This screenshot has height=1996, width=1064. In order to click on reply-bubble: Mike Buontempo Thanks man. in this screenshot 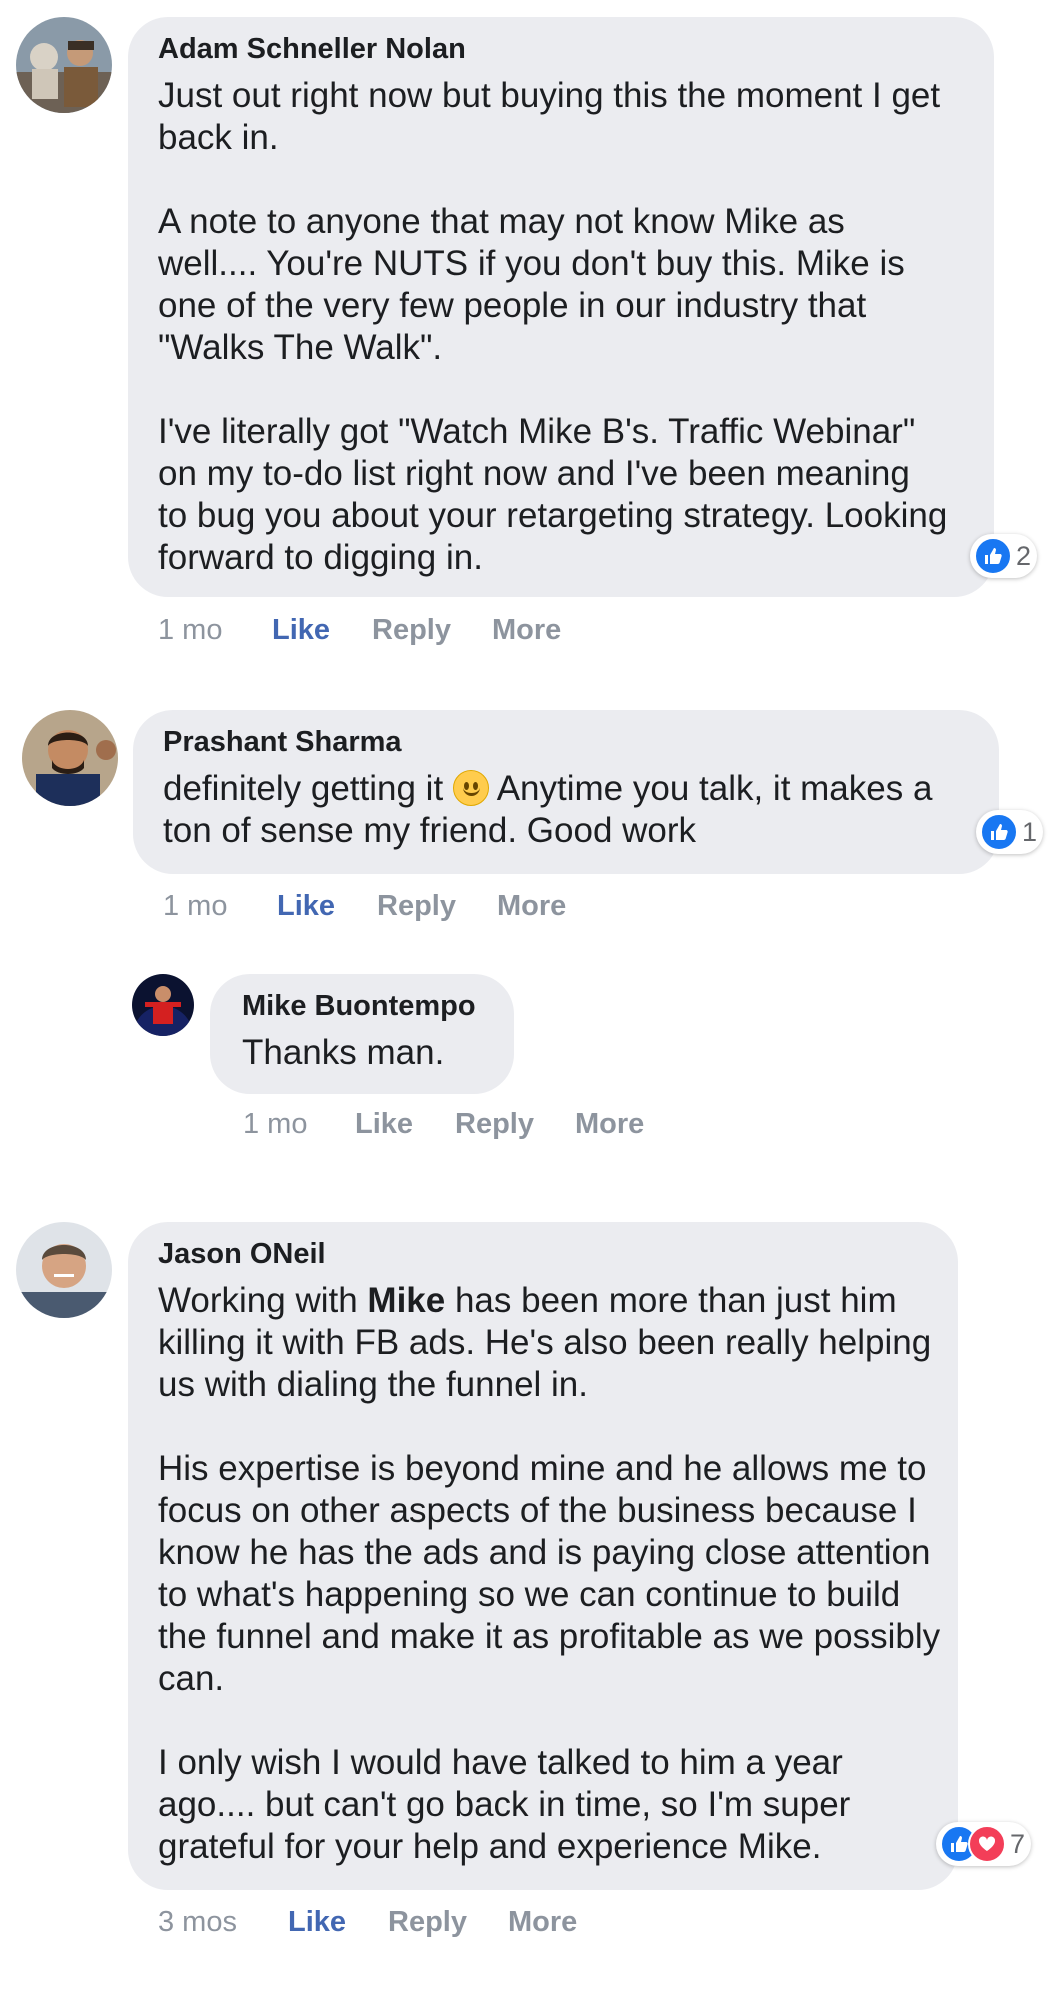, I will do `click(362, 1034)`.